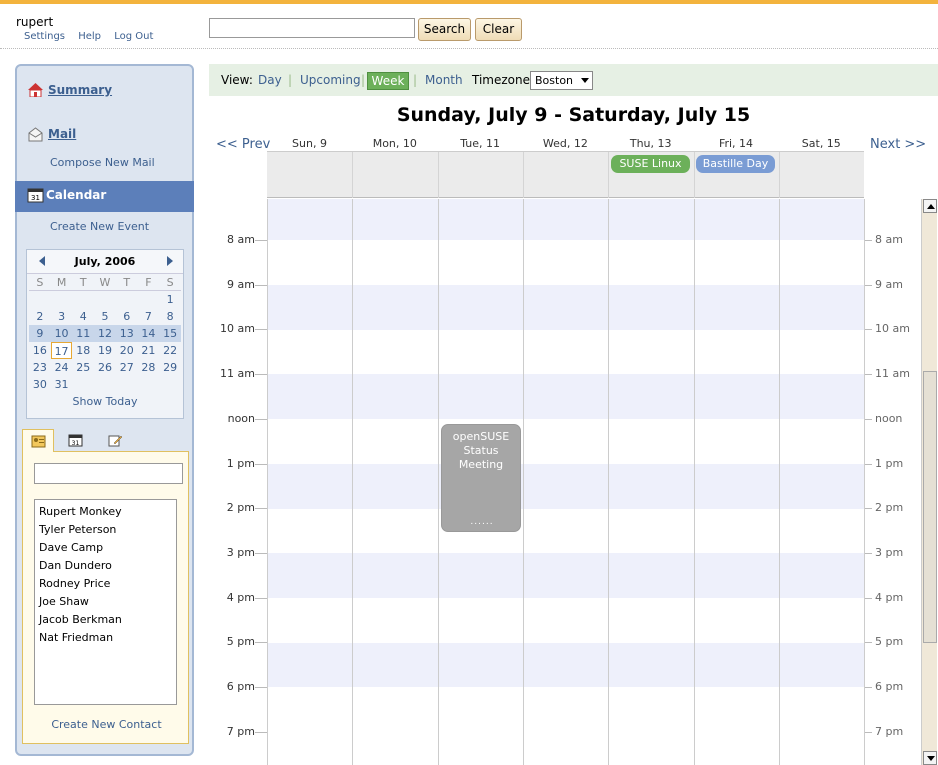 The image size is (938, 765). Describe the element at coordinates (61, 333) in the screenshot. I see `mini-calendar-day: 10` at that location.